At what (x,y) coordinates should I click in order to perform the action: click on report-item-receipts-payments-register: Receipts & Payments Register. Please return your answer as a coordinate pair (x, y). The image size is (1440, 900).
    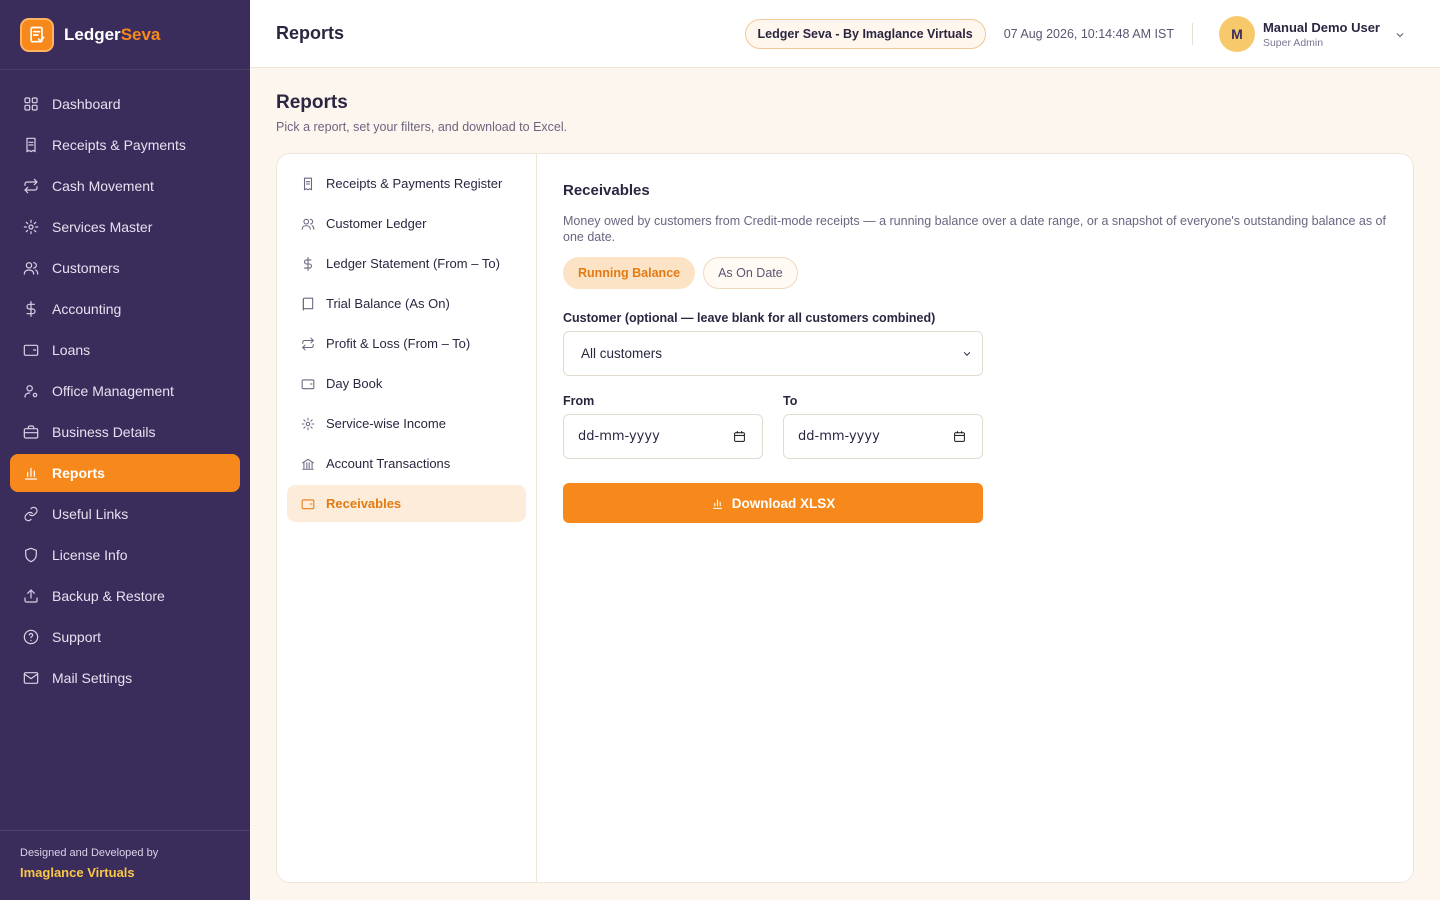
    Looking at the image, I should click on (406, 183).